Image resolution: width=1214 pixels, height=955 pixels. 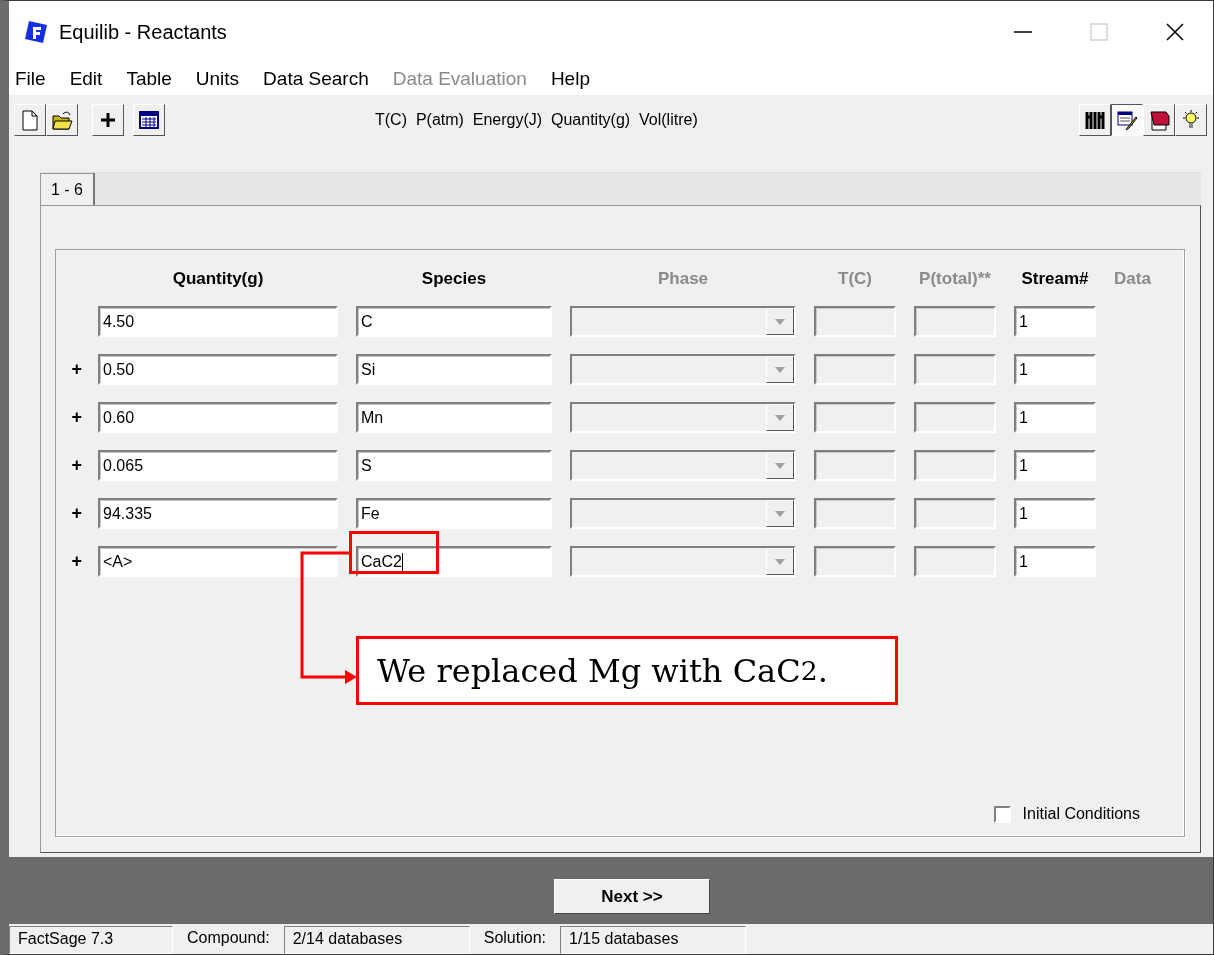 I want to click on checkbox, so click(x=1002, y=814).